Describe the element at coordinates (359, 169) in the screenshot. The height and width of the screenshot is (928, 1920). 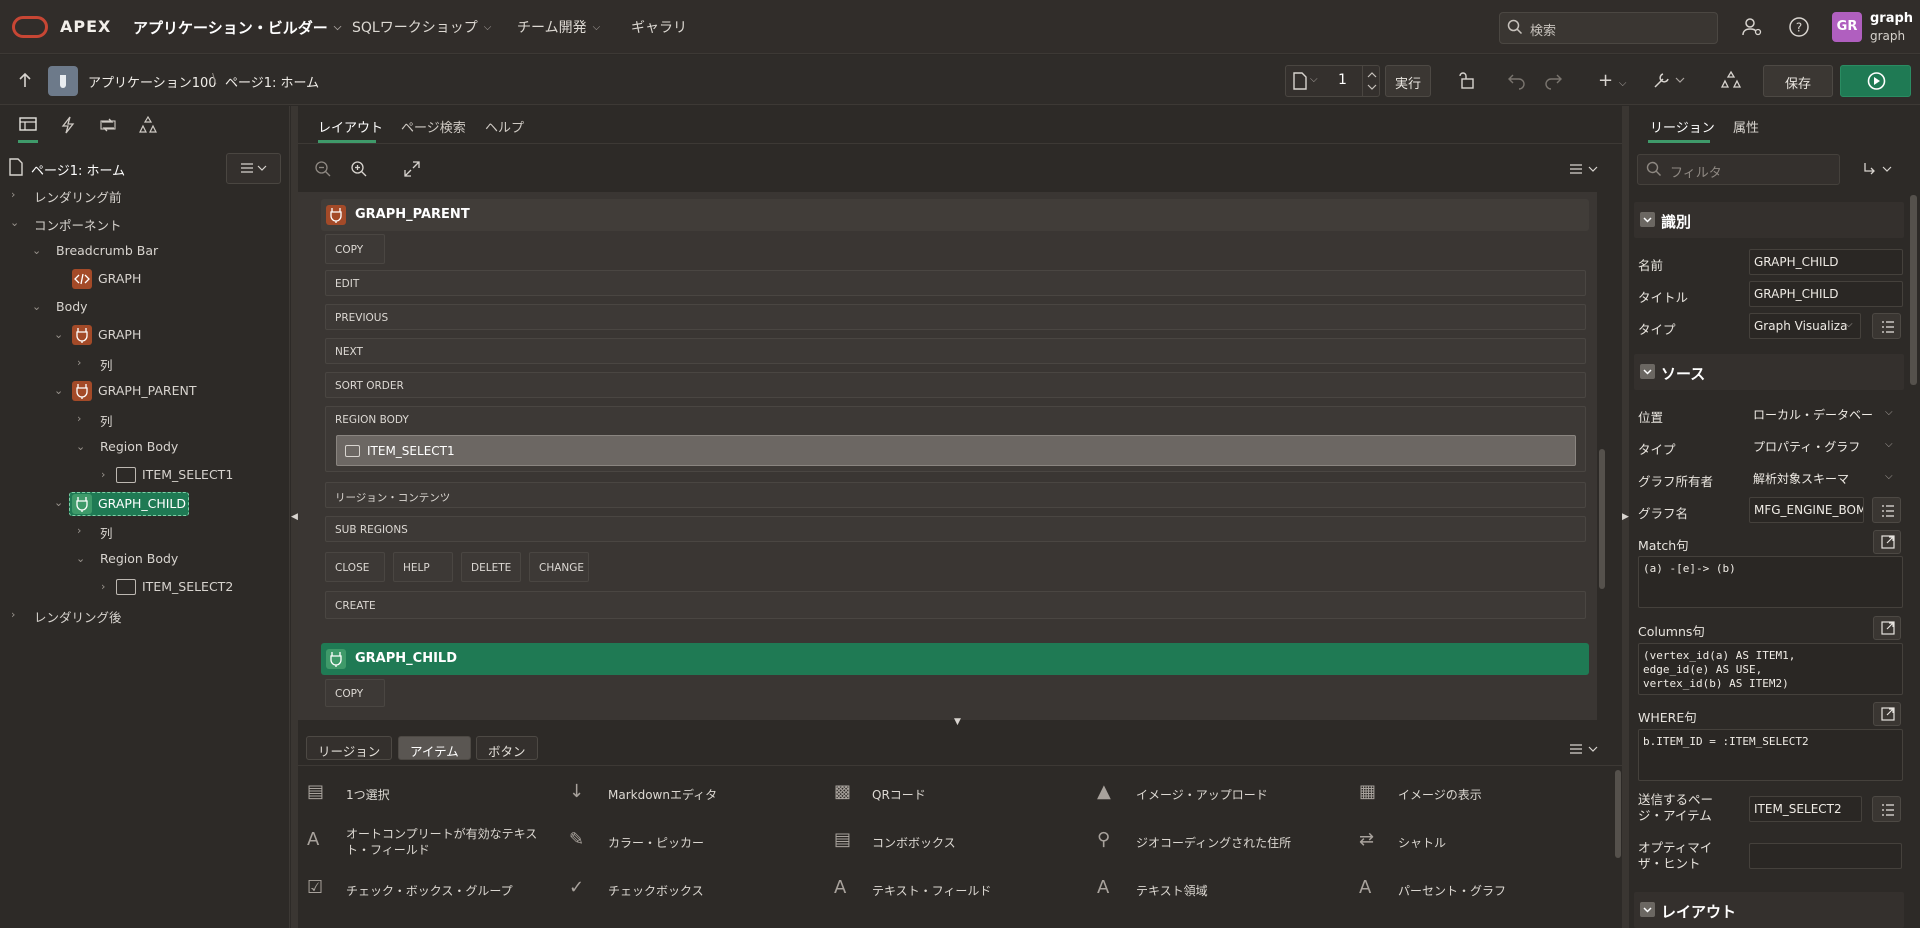
I see `zoom-in-icon` at that location.